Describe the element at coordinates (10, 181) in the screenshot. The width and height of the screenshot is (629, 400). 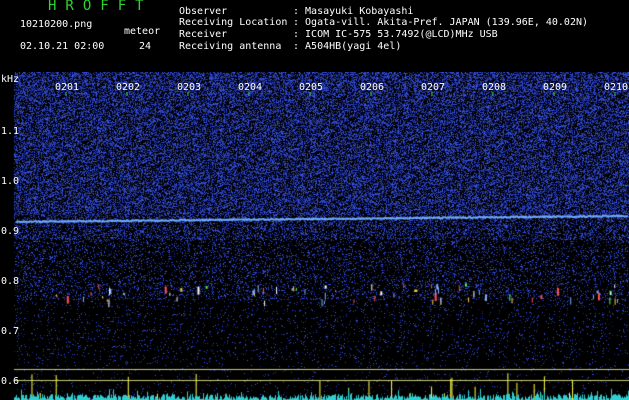
I see `freq-tick-label: 1.0` at that location.